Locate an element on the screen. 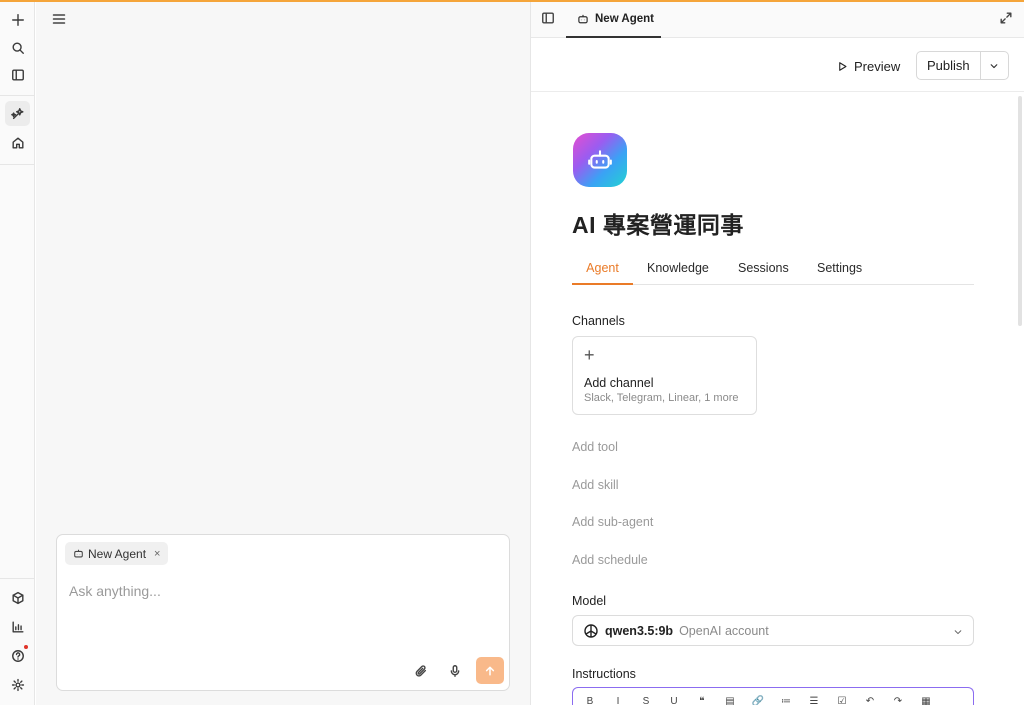  strikethrough-button: S is located at coordinates (646, 700).